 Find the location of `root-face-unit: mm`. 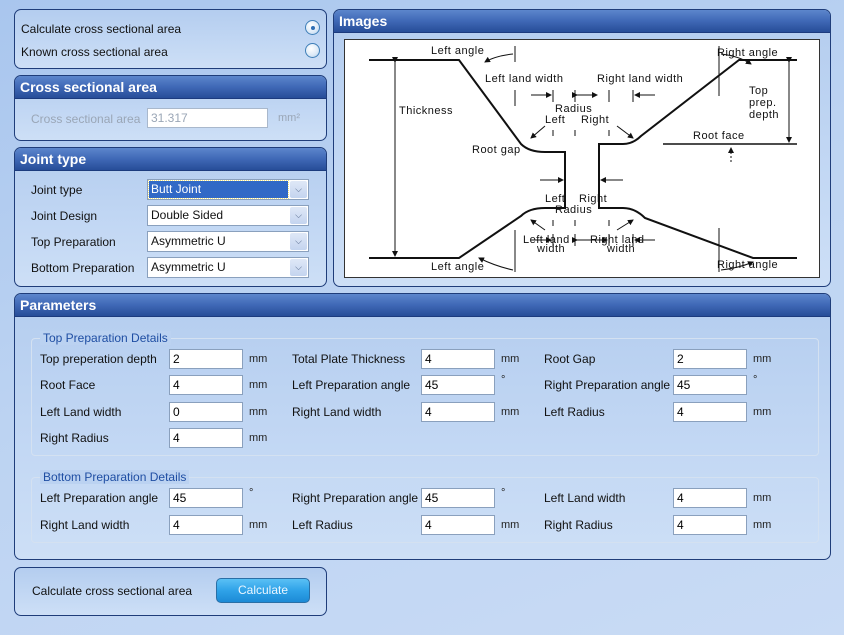

root-face-unit: mm is located at coordinates (258, 385).